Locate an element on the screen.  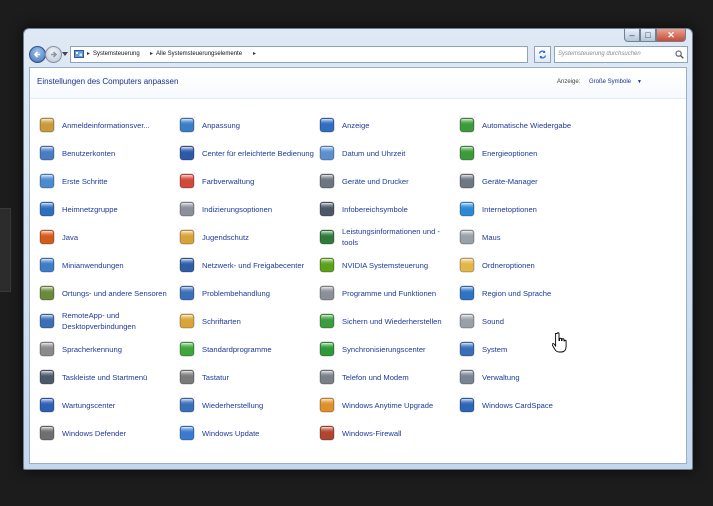
sound-icon is located at coordinates (467, 321).